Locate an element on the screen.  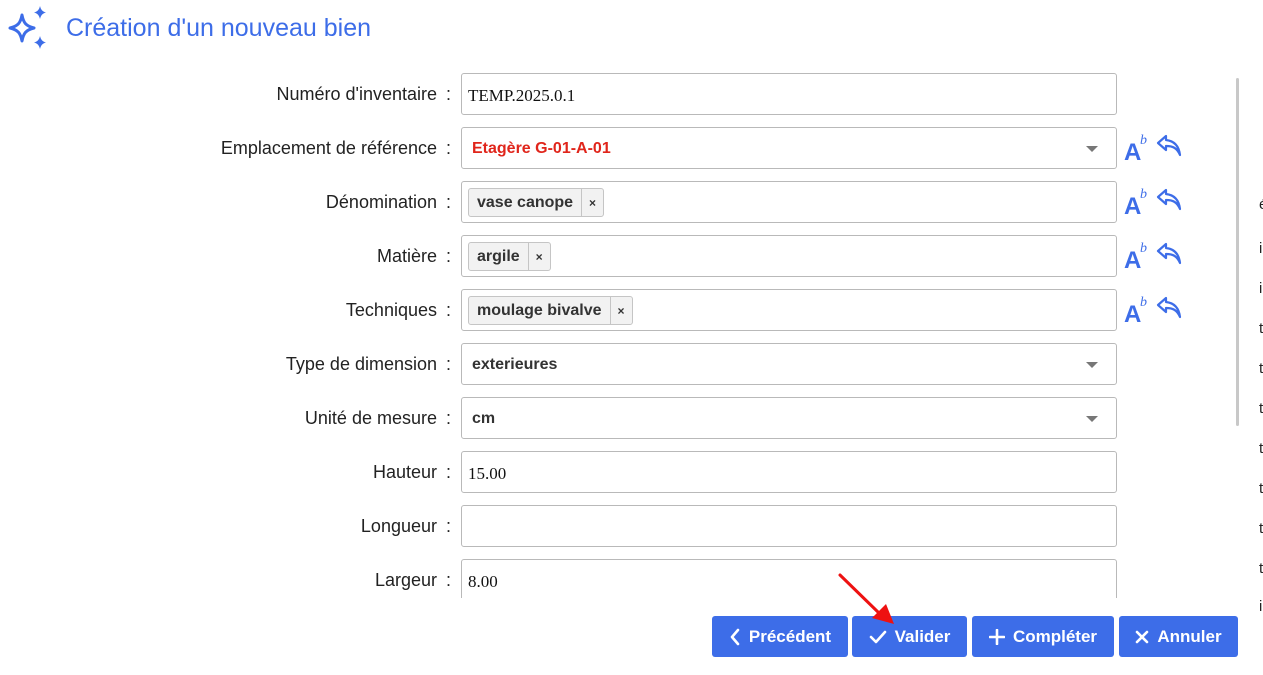
complete-button: Compléter is located at coordinates (1043, 636).